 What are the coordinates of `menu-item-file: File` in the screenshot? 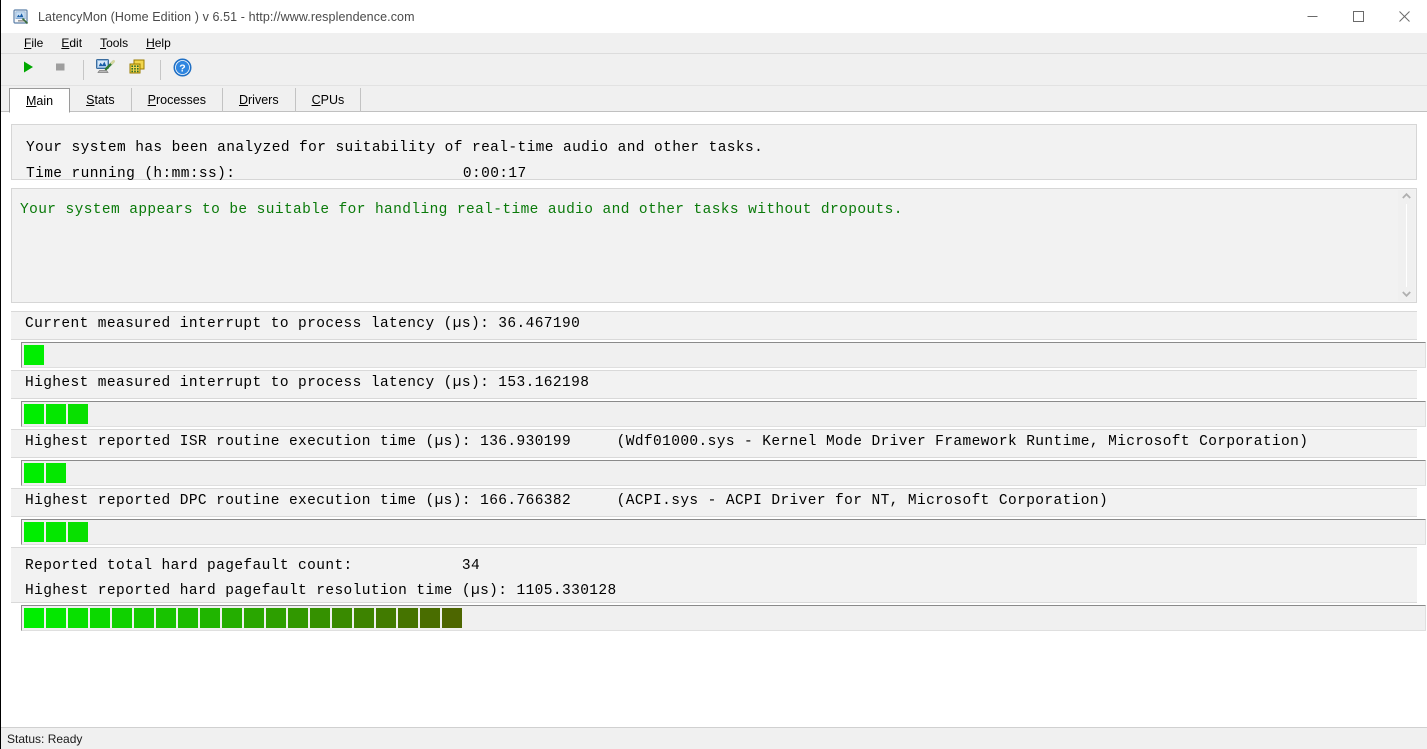 It's located at (33, 43).